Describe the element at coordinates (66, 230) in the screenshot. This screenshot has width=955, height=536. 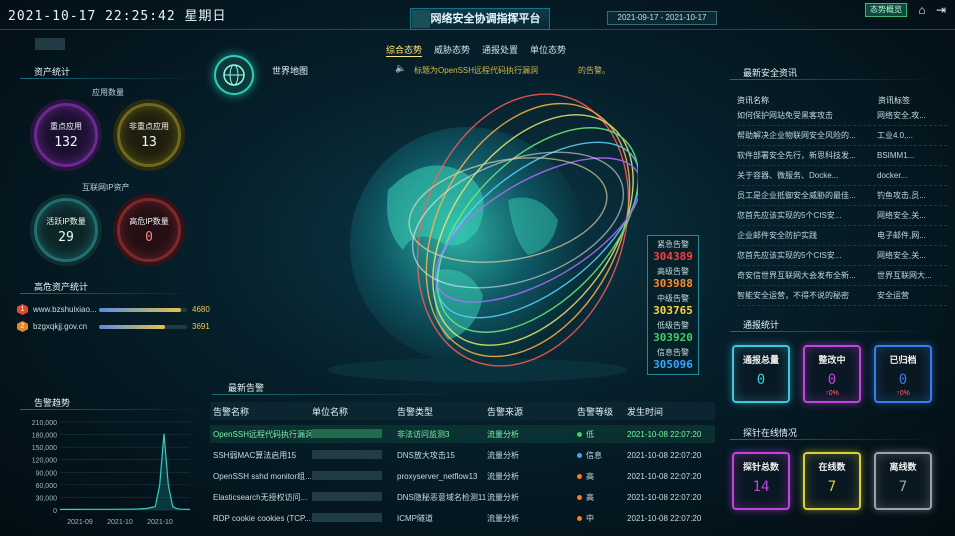
I see `active-ip-circle: 活跃IP数量 29` at that location.